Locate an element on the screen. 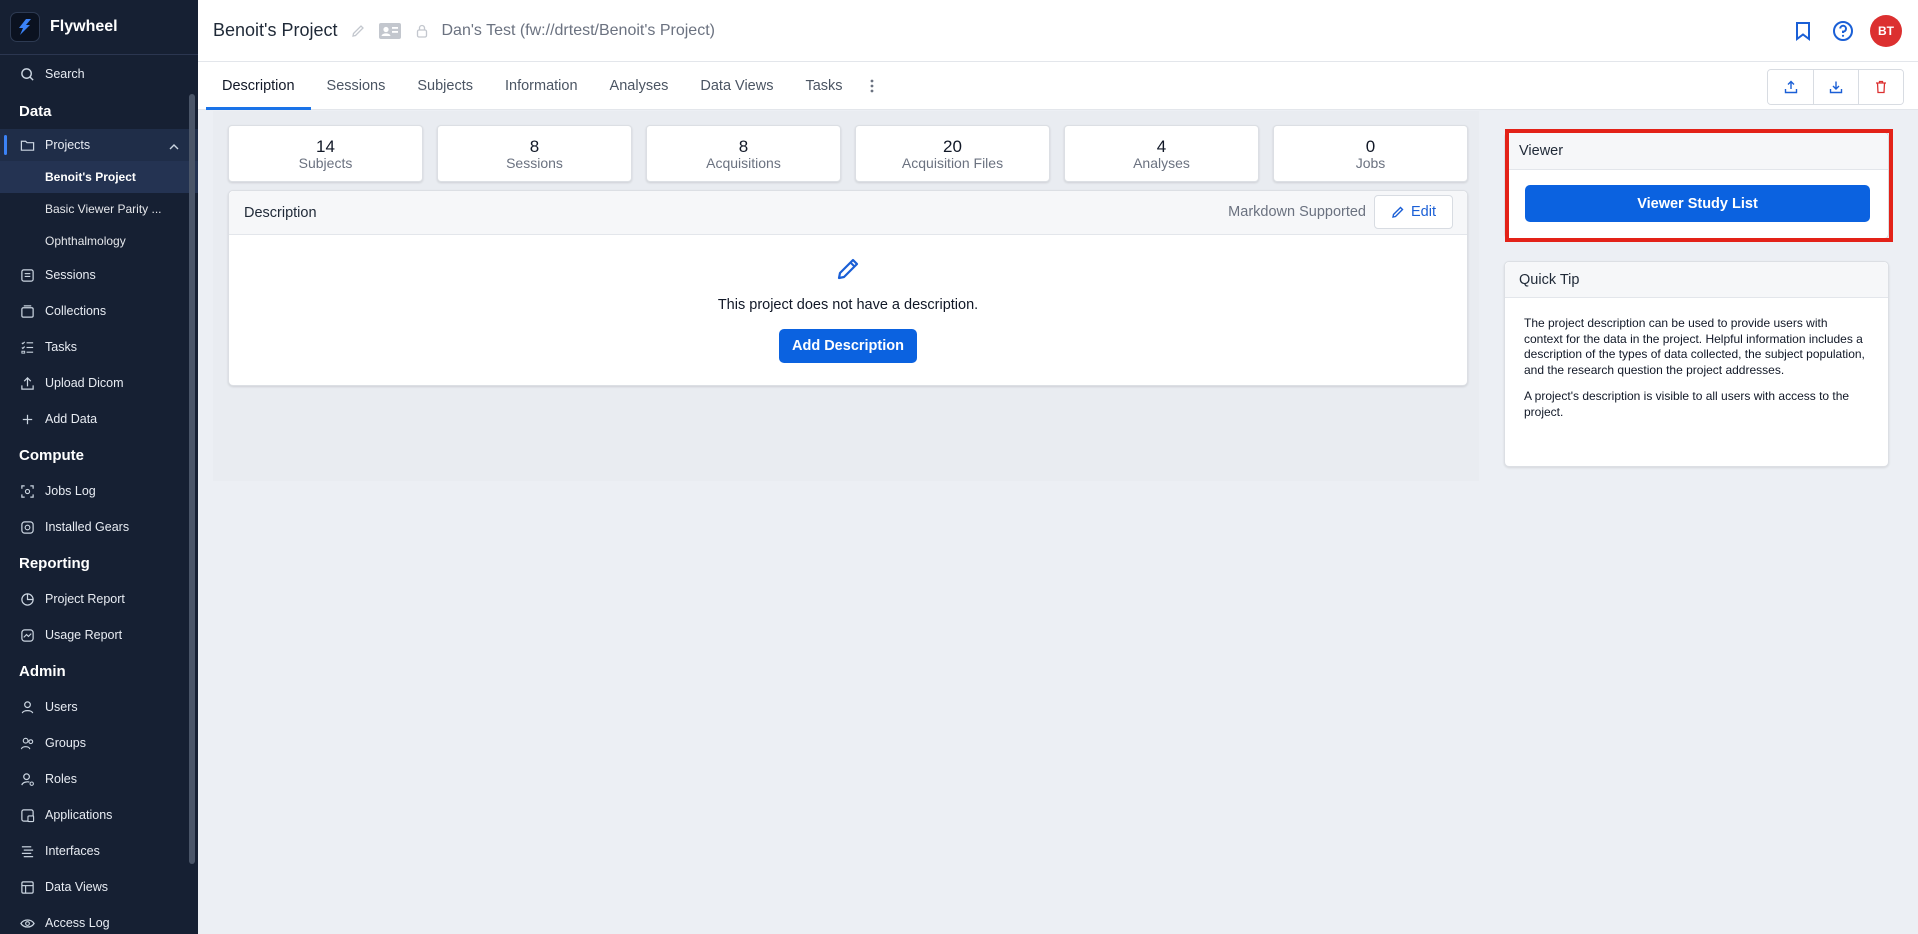 This screenshot has height=934, width=1918. description-title: Description is located at coordinates (280, 212).